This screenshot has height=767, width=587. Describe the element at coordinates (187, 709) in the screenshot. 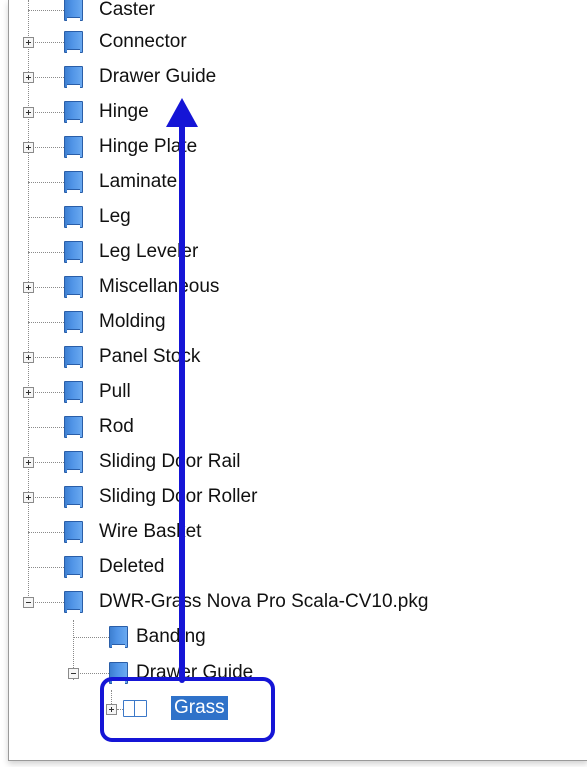

I see `annotation-highlight-box` at that location.